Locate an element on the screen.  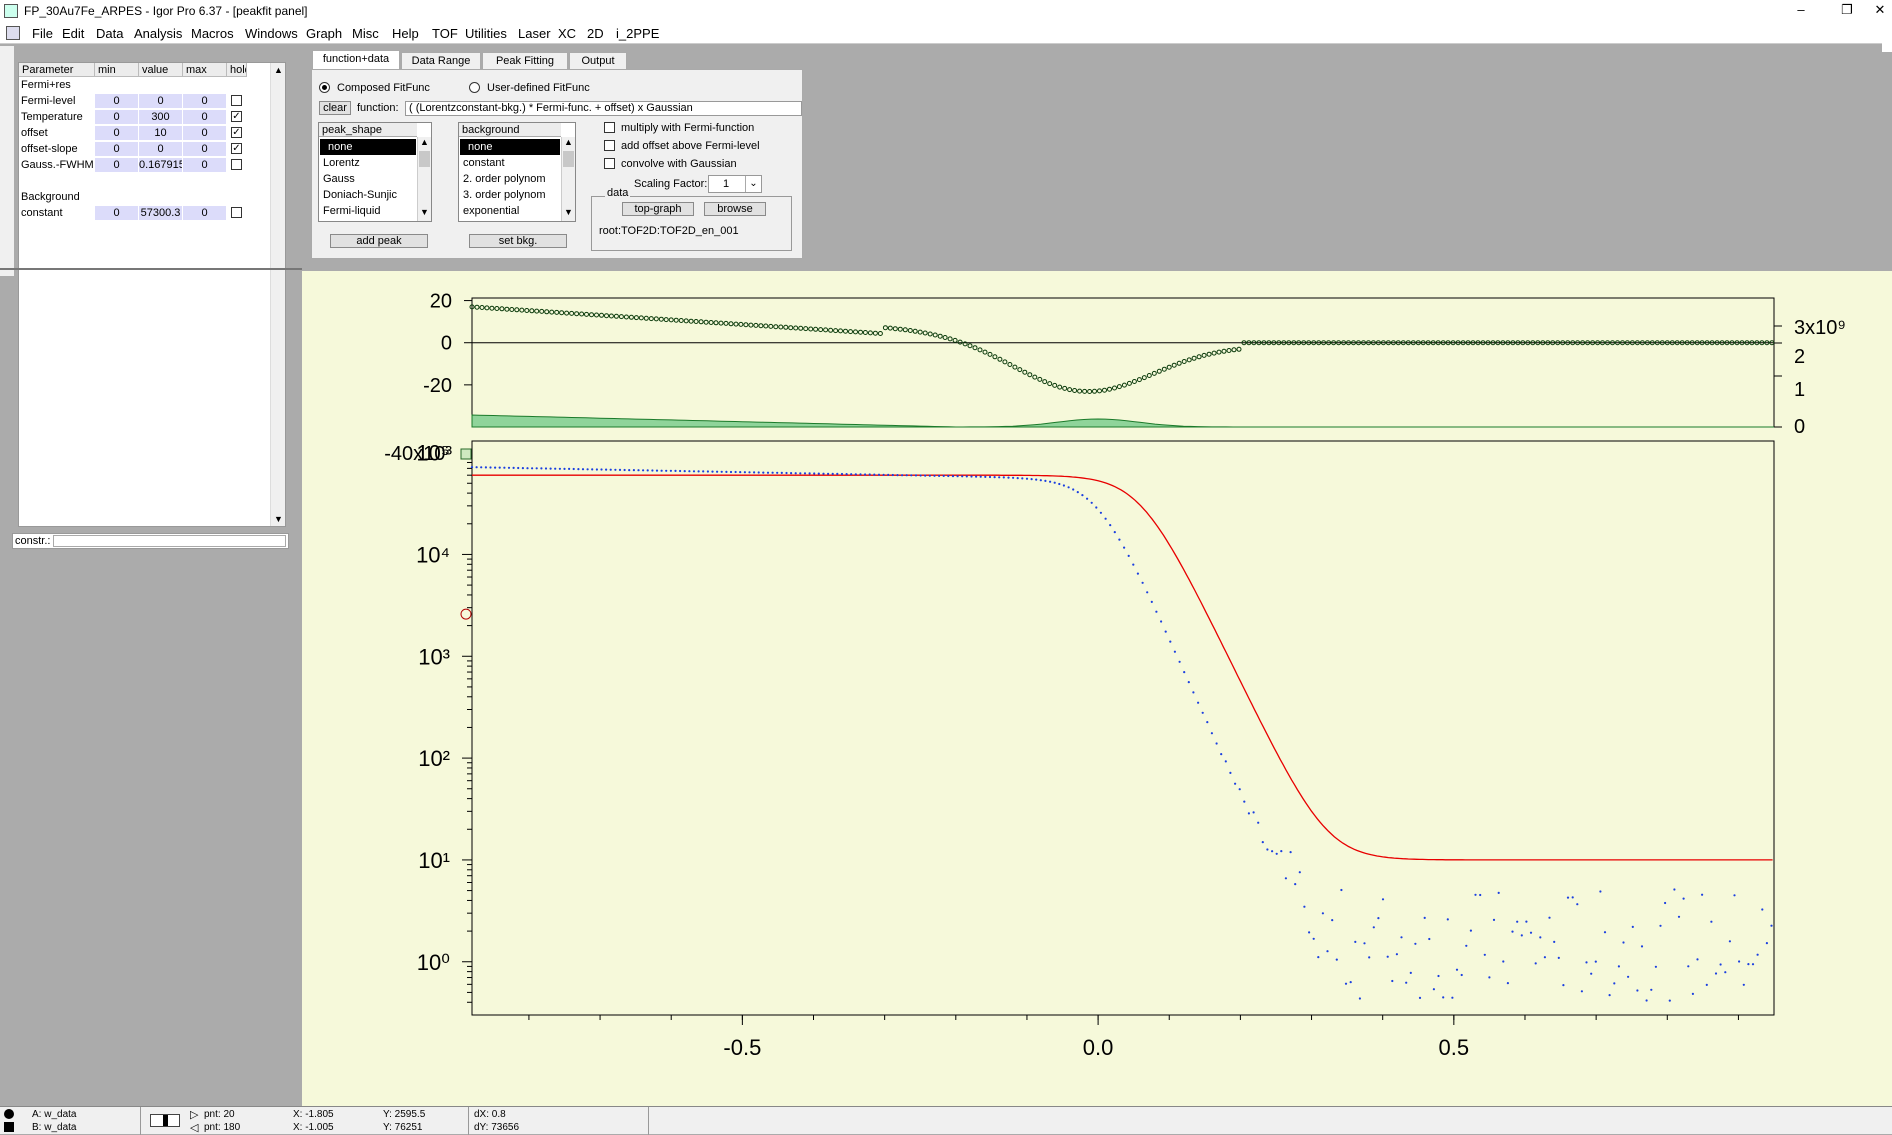
peak-item-none: none is located at coordinates (368, 147).